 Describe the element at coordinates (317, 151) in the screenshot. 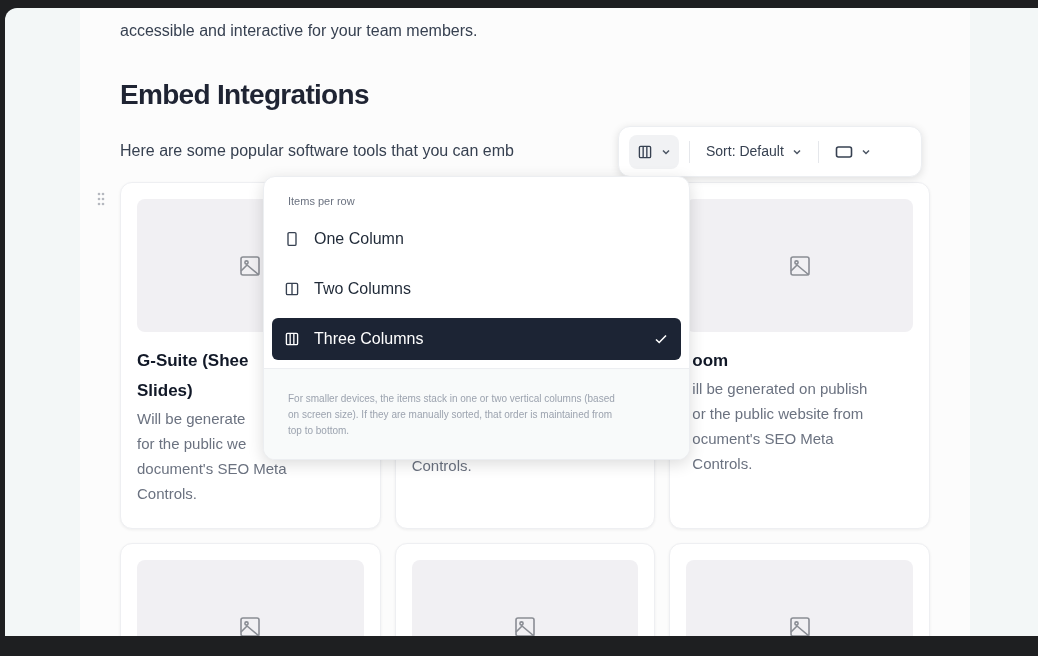

I see `paragraph: Here are some popular software tools that you can emb` at that location.